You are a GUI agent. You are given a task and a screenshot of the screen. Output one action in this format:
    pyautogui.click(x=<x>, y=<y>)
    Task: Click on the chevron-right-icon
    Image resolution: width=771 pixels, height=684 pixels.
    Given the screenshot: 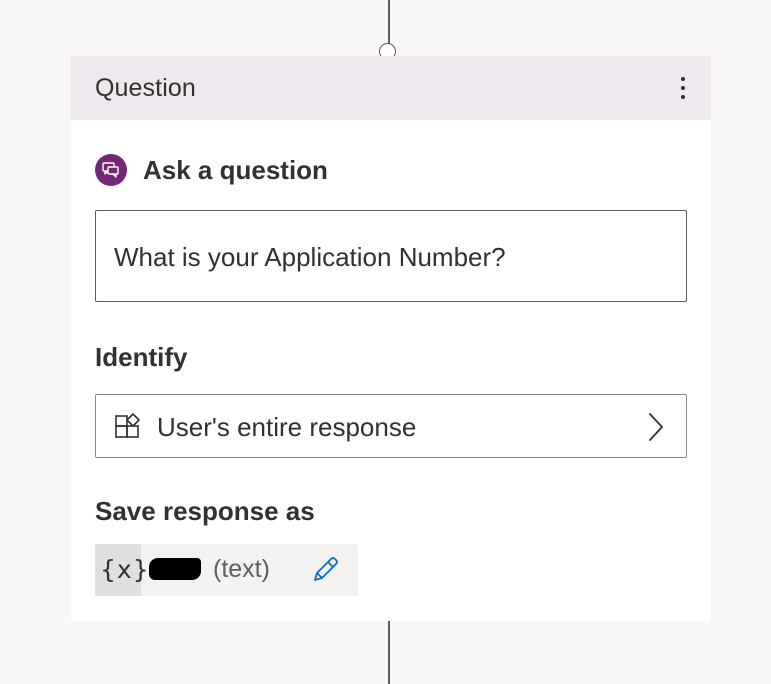 What is the action you would take?
    pyautogui.click(x=656, y=429)
    